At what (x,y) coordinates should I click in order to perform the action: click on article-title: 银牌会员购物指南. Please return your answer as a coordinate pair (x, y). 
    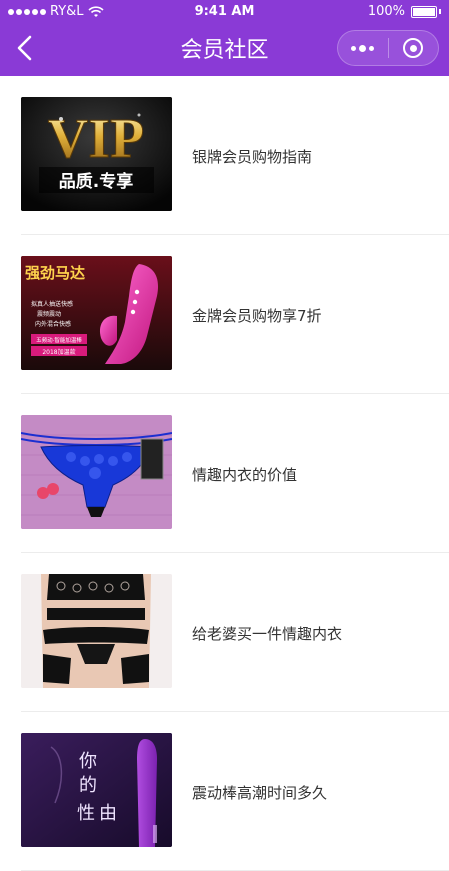
    Looking at the image, I should click on (252, 157).